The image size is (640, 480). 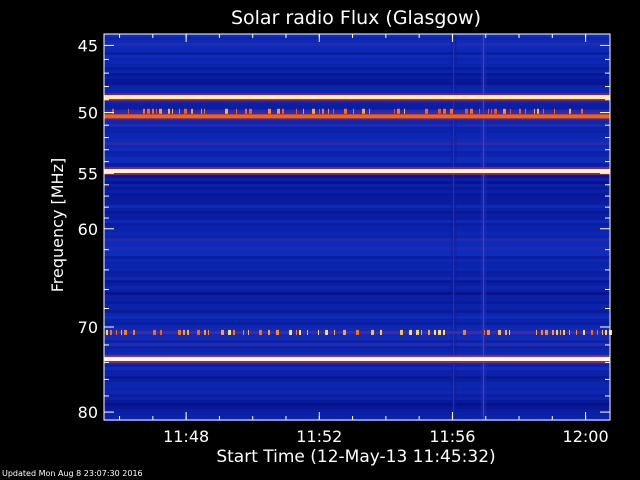 I want to click on chart-title: Solar radio Flux (Glasgow), so click(x=356, y=18).